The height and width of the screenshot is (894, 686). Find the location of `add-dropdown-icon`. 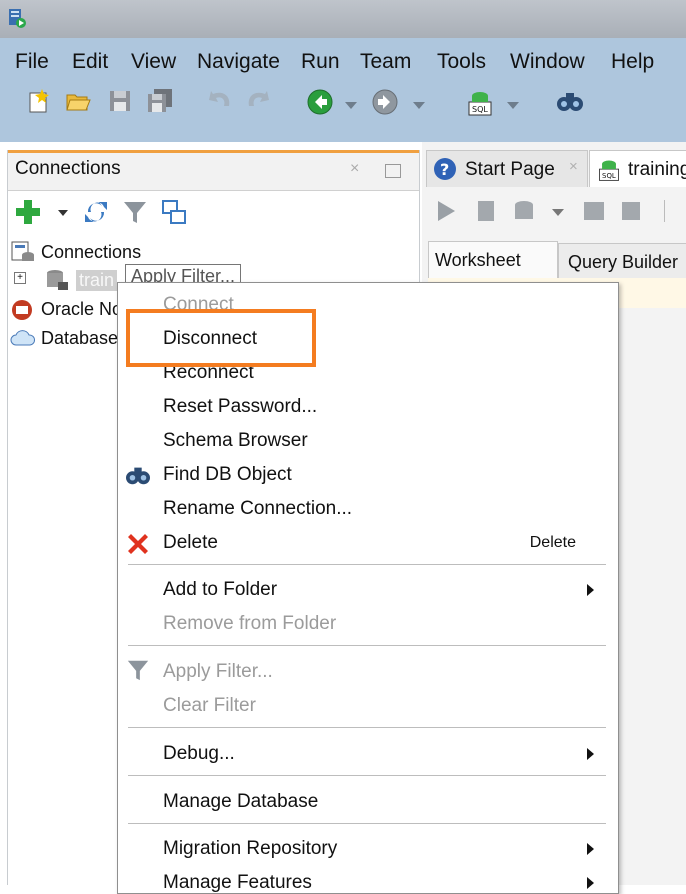

add-dropdown-icon is located at coordinates (63, 213).